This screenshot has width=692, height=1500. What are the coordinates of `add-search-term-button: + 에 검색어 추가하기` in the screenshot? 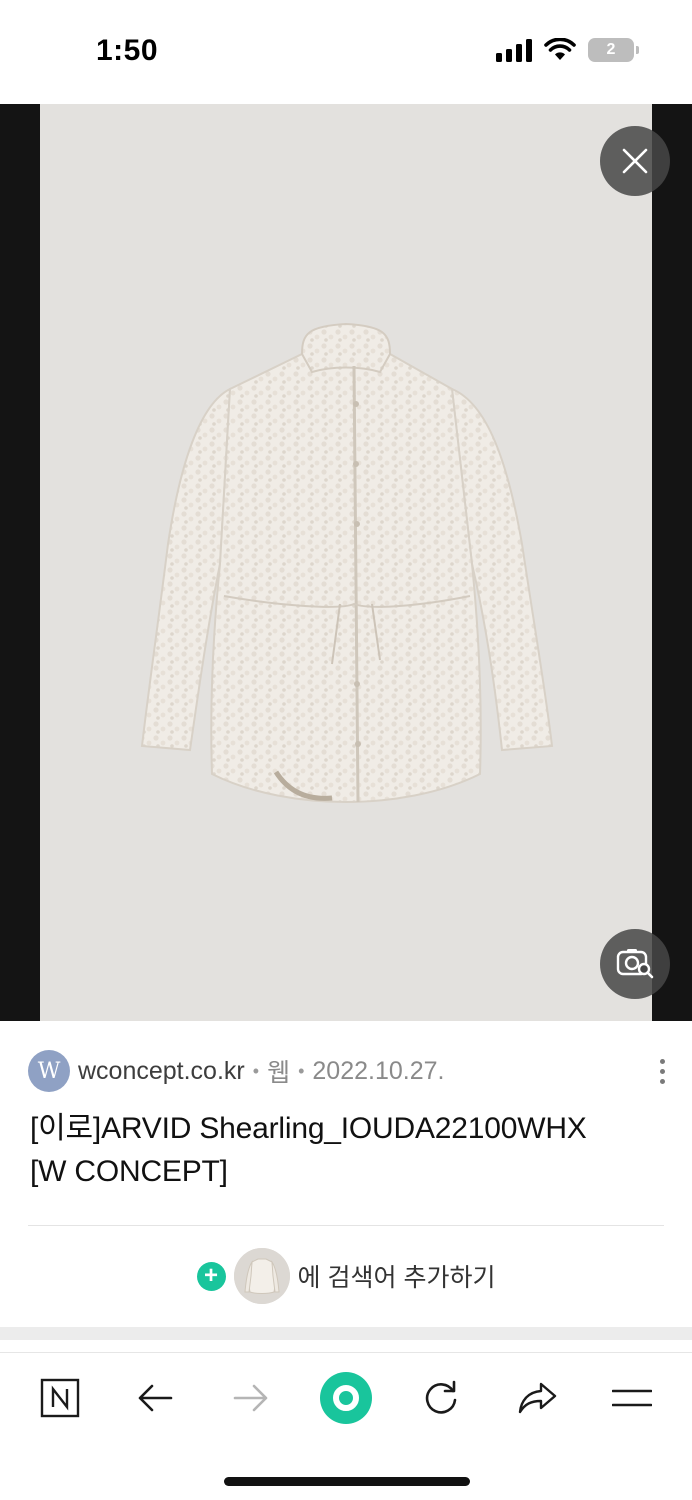 It's located at (346, 1276).